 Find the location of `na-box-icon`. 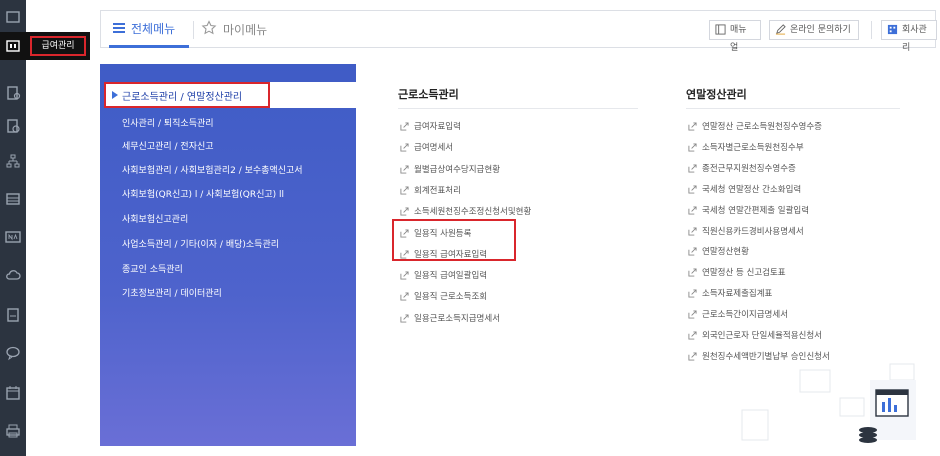

na-box-icon is located at coordinates (13, 237).